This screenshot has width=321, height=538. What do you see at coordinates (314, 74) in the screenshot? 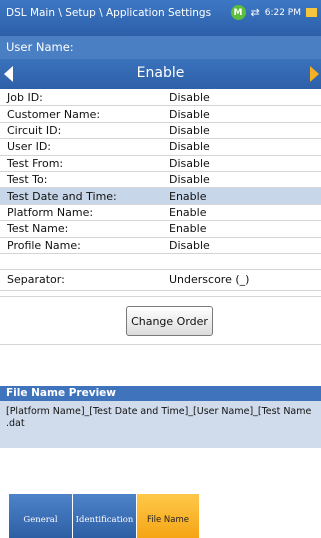
I see `arrow-right-icon` at bounding box center [314, 74].